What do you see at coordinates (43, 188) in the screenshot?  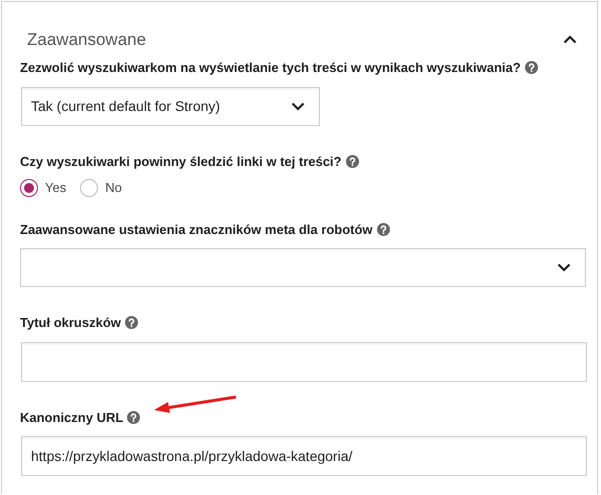 I see `radio-option: Yes` at bounding box center [43, 188].